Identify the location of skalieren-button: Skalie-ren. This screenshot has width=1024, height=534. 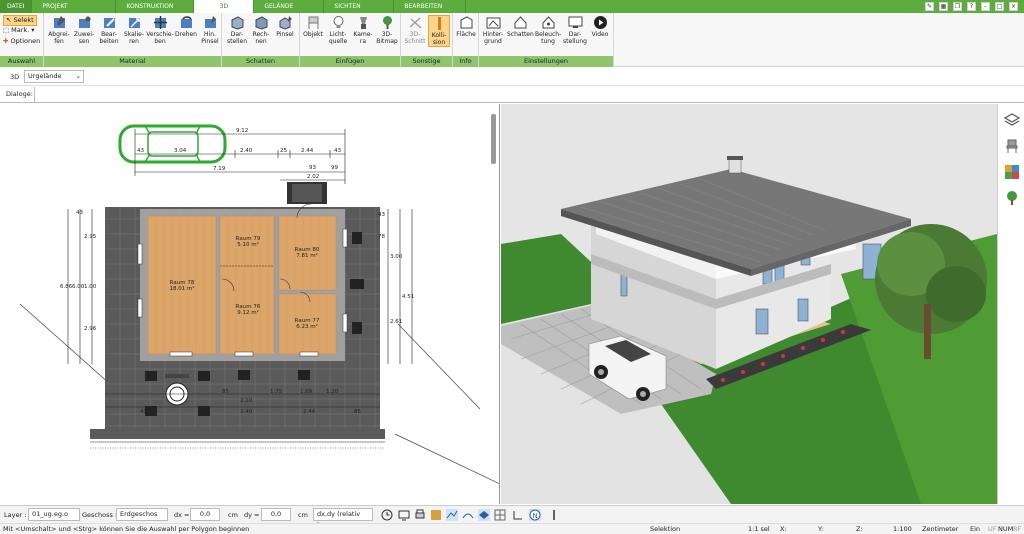
(134, 30).